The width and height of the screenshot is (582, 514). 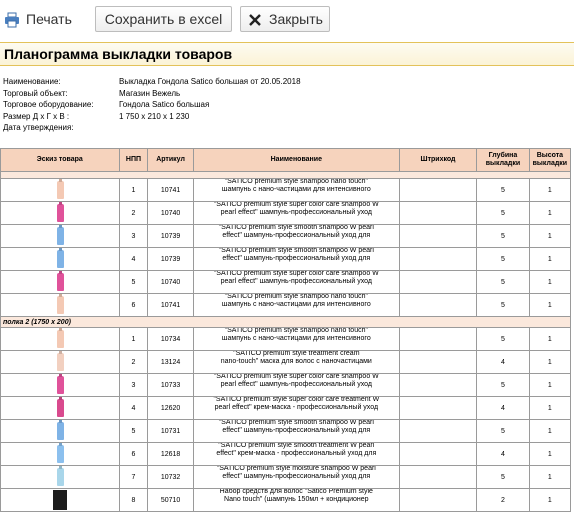 What do you see at coordinates (163, 19) in the screenshot?
I see `save-excel-button: Сохранить в excel` at bounding box center [163, 19].